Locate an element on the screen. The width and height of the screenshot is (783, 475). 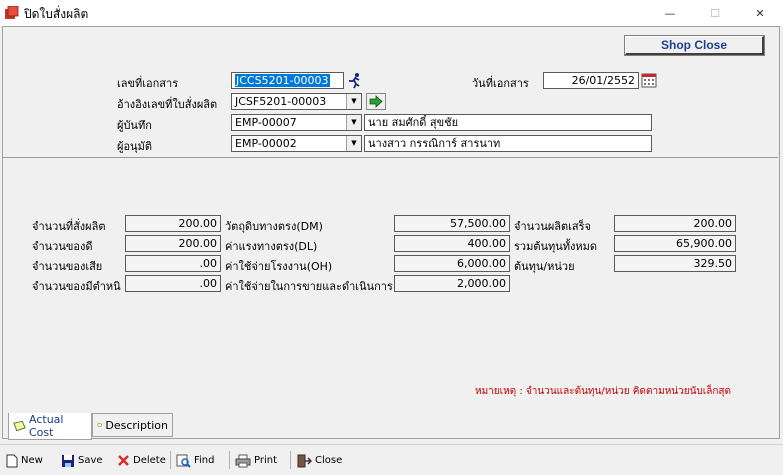
new-button: New is located at coordinates (24, 460).